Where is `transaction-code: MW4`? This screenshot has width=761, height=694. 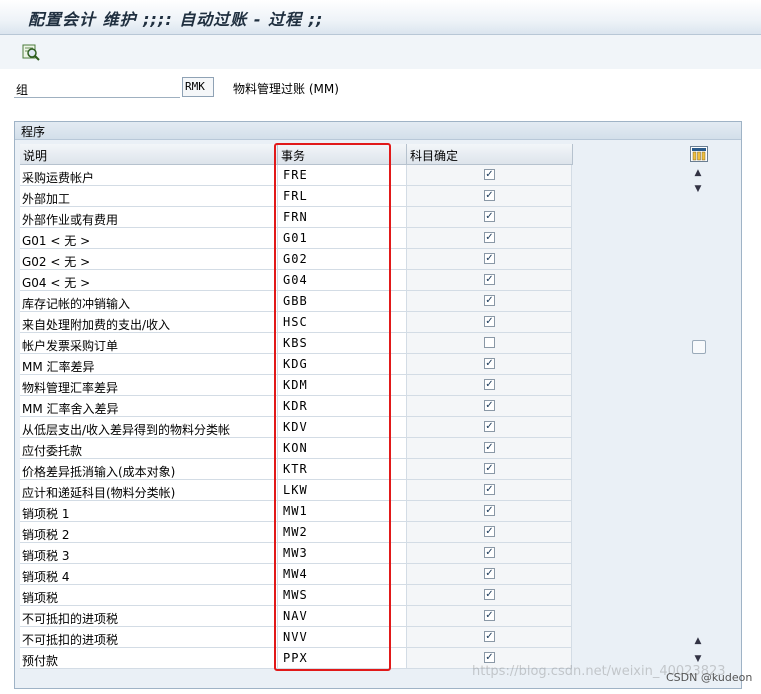 transaction-code: MW4 is located at coordinates (295, 574).